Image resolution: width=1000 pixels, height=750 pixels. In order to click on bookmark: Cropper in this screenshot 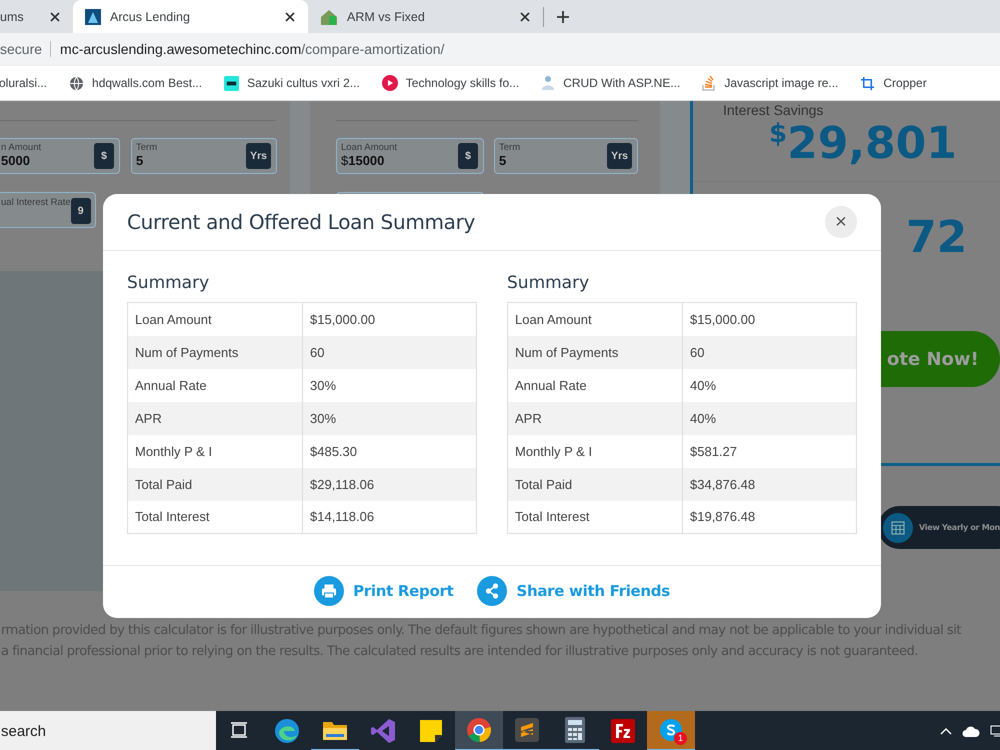, I will do `click(893, 83)`.